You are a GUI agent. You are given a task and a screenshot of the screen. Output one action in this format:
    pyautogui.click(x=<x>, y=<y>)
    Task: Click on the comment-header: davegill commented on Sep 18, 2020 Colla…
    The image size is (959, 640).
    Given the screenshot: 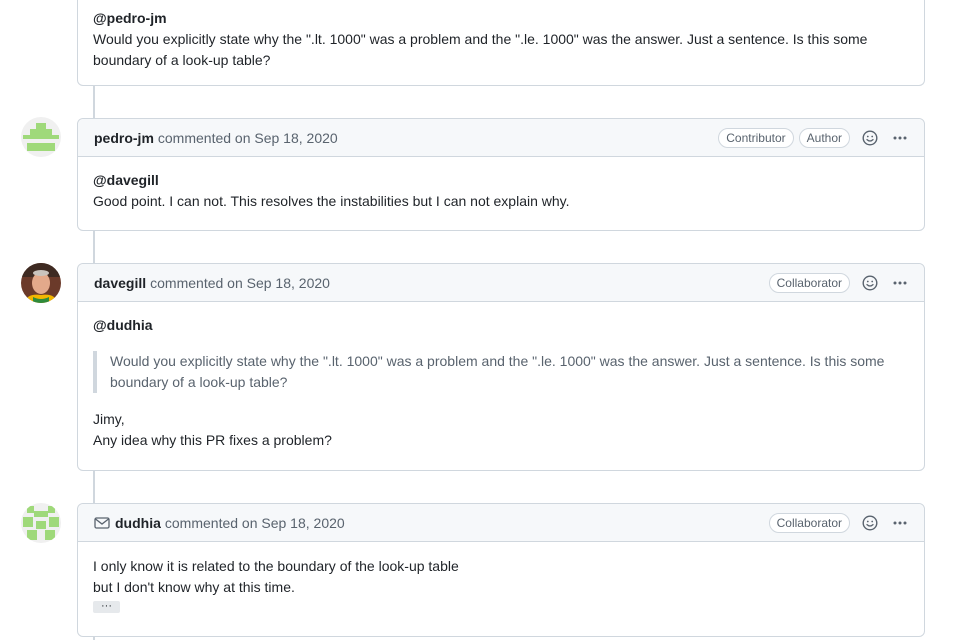 What is the action you would take?
    pyautogui.click(x=501, y=283)
    